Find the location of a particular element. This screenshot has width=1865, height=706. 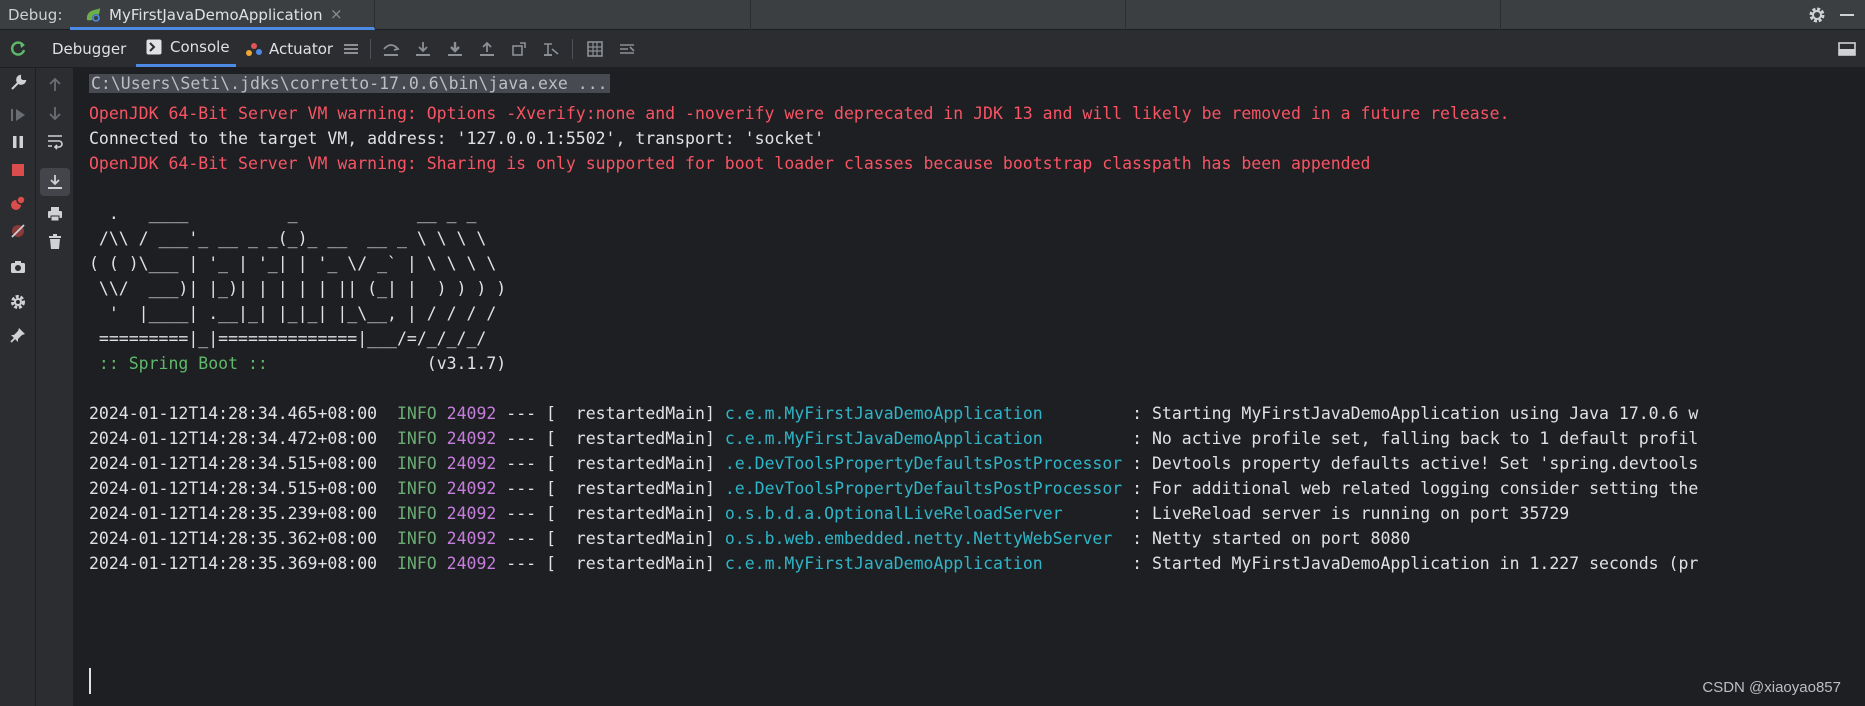

menu-icon is located at coordinates (351, 49).